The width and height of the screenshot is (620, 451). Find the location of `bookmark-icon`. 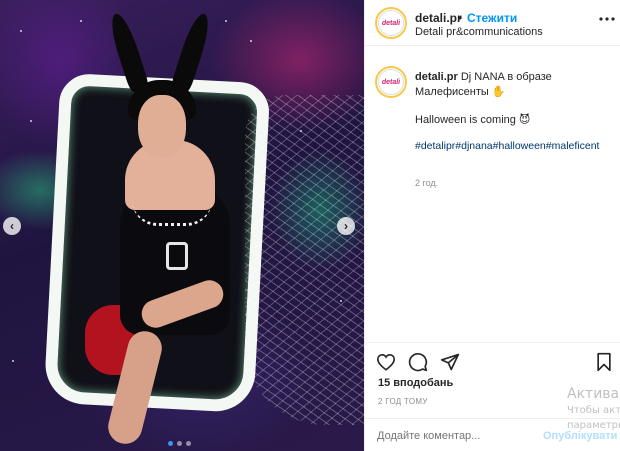

bookmark-icon is located at coordinates (604, 362).